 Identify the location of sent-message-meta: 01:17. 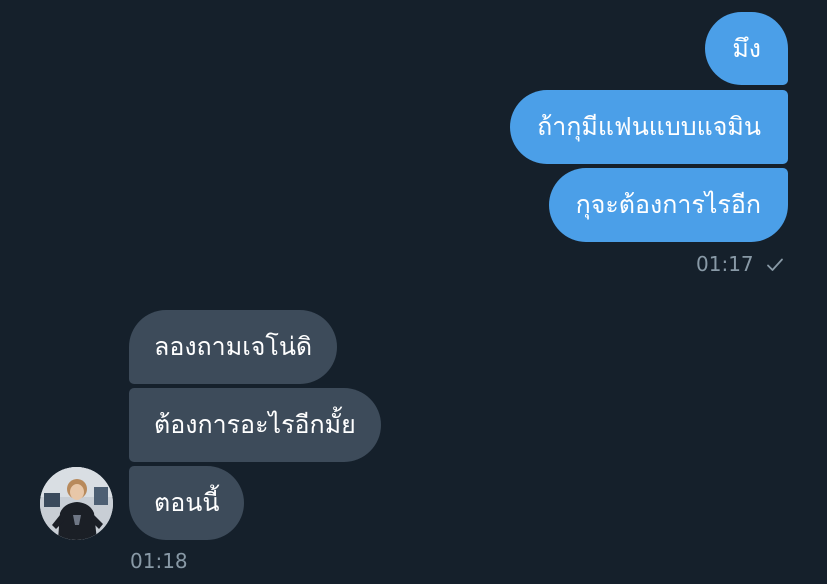
(740, 265).